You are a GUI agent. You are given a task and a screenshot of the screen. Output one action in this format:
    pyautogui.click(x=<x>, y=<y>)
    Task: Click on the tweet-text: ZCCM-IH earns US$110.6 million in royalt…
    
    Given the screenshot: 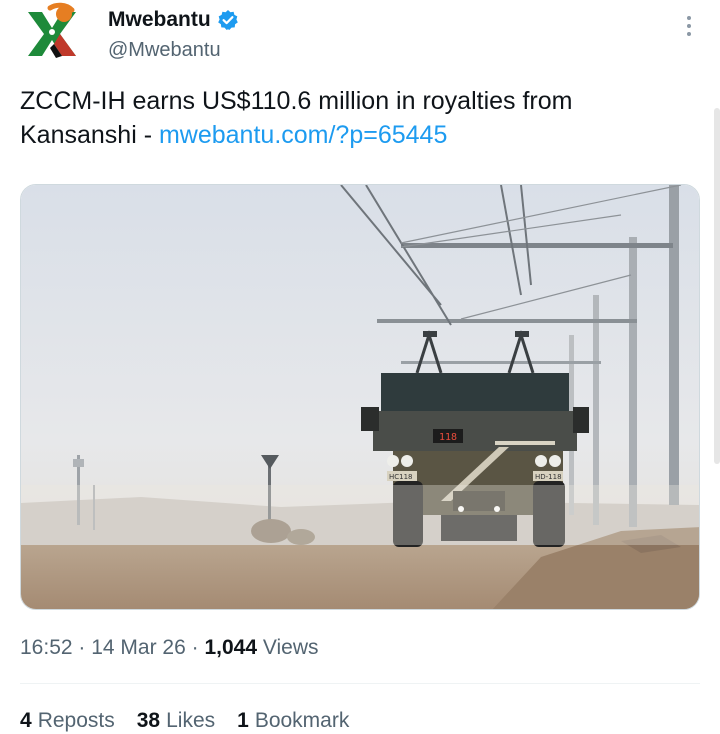 What is the action you would take?
    pyautogui.click(x=350, y=118)
    